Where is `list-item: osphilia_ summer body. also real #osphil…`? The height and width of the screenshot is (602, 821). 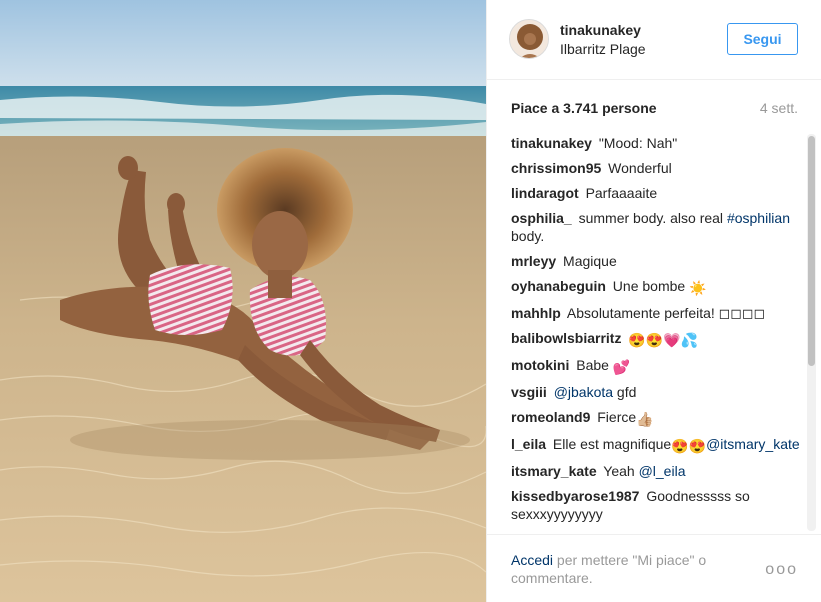 list-item: osphilia_ summer body. also real #osphil… is located at coordinates (656, 227).